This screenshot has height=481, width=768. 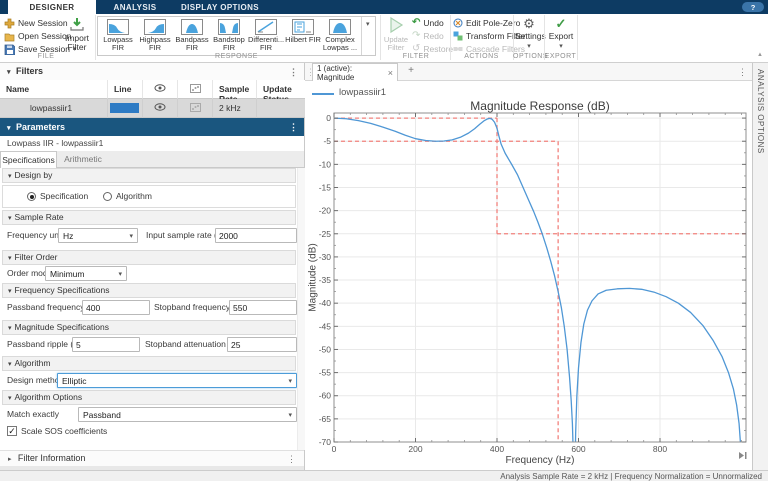 I want to click on analysis-options-strip: ANALYSIS OPTIONS, so click(x=760, y=266).